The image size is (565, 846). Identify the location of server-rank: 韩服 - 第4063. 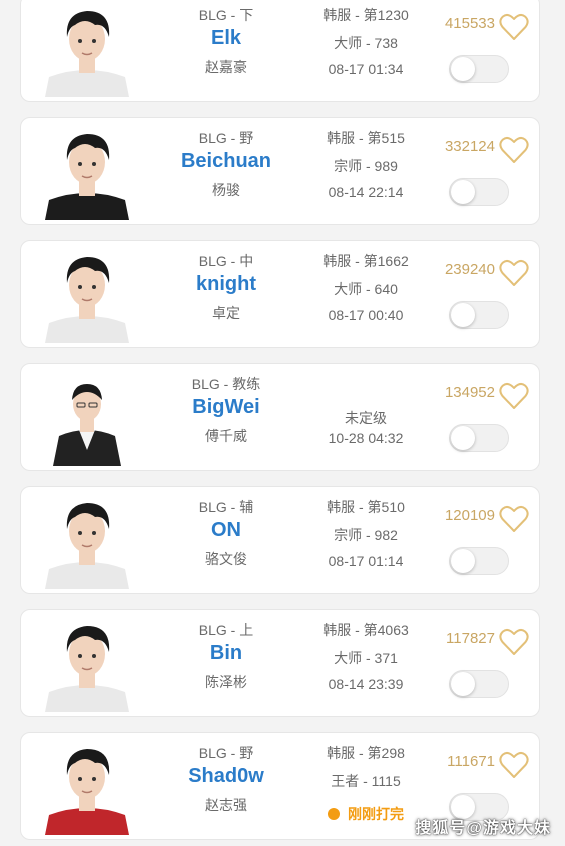
(366, 630).